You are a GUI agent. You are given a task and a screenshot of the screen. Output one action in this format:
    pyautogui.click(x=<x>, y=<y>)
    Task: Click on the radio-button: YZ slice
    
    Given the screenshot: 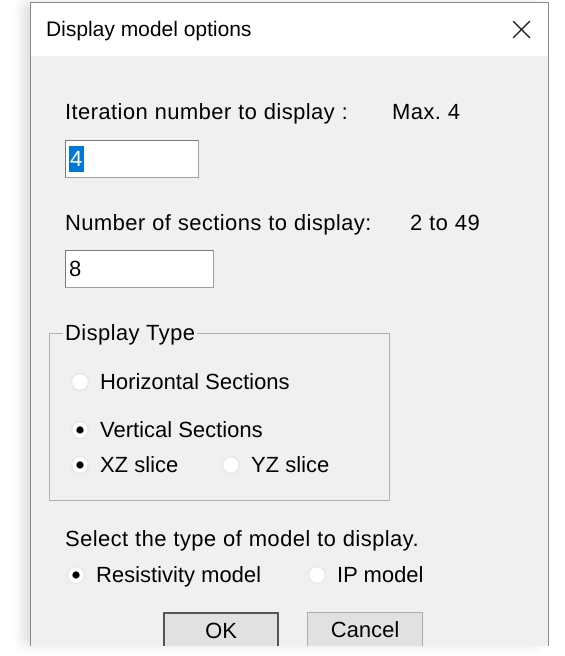 What is the action you would take?
    pyautogui.click(x=276, y=465)
    